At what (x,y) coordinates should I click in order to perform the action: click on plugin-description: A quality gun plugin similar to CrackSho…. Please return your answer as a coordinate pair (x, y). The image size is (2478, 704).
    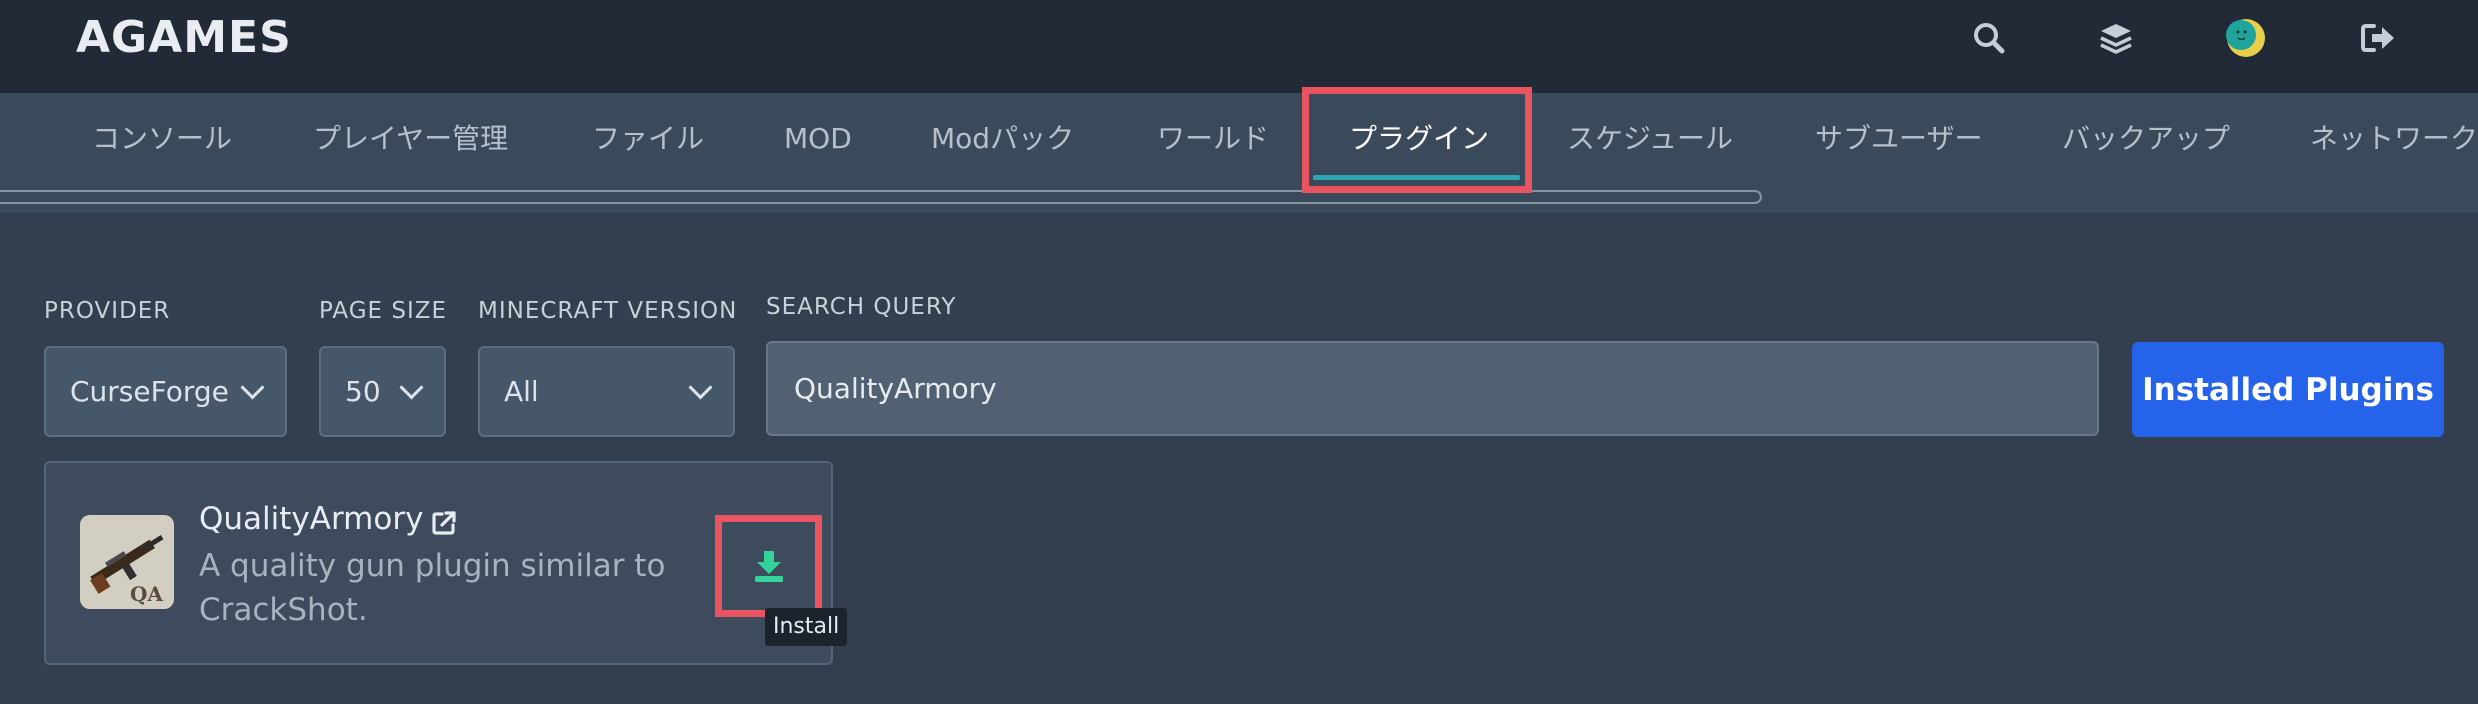
    Looking at the image, I should click on (432, 588).